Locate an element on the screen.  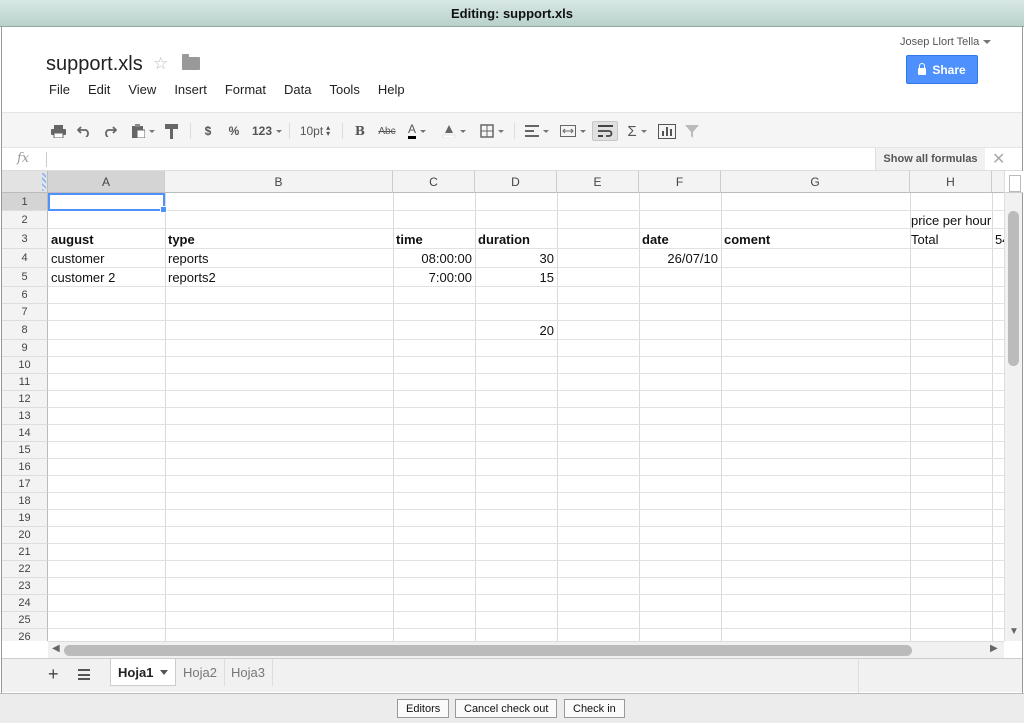
redo-icon is located at coordinates (110, 131).